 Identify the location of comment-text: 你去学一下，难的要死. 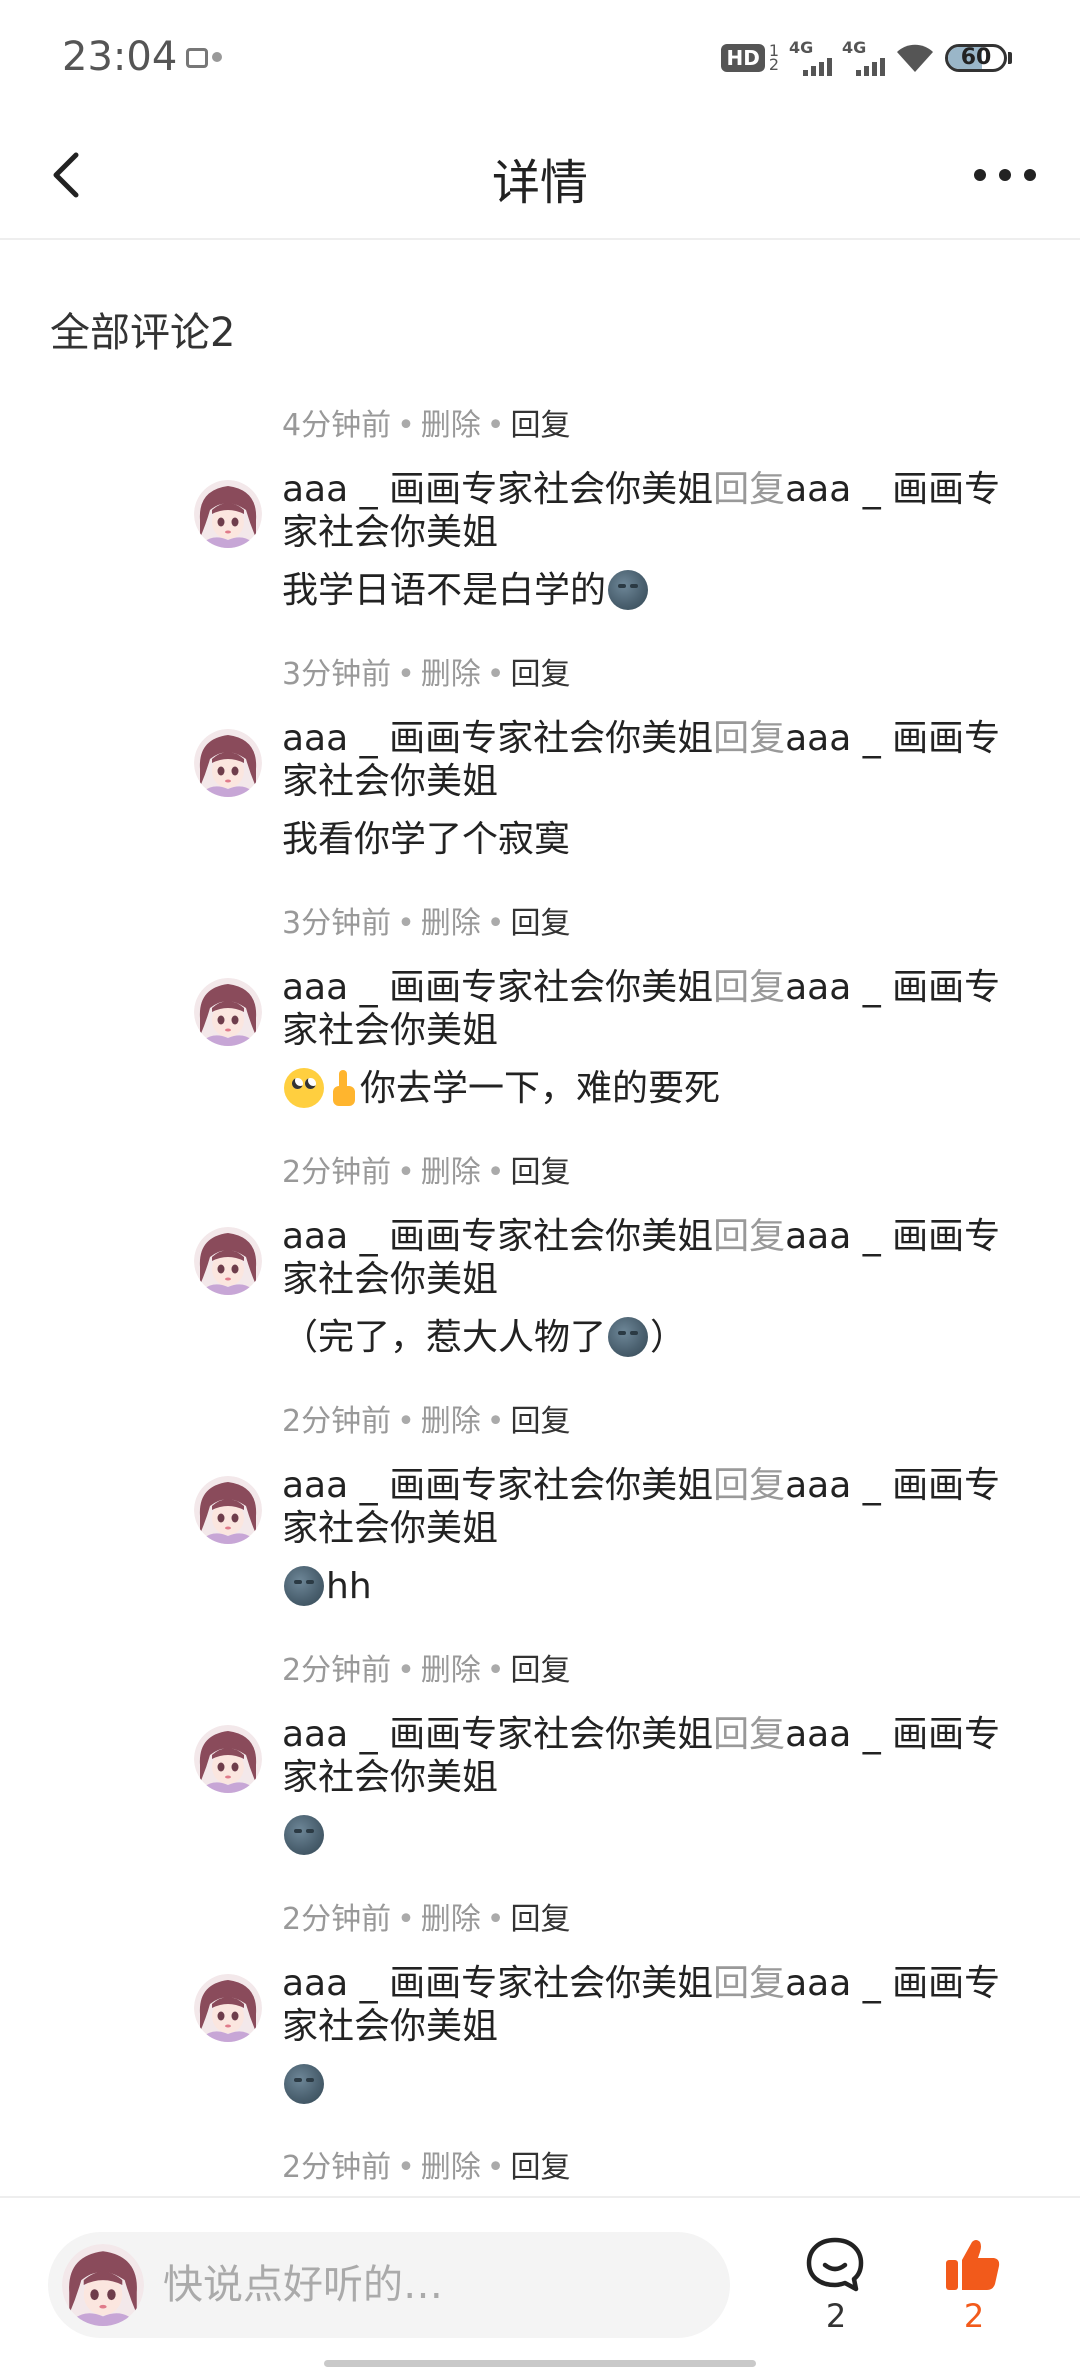
(642, 1089).